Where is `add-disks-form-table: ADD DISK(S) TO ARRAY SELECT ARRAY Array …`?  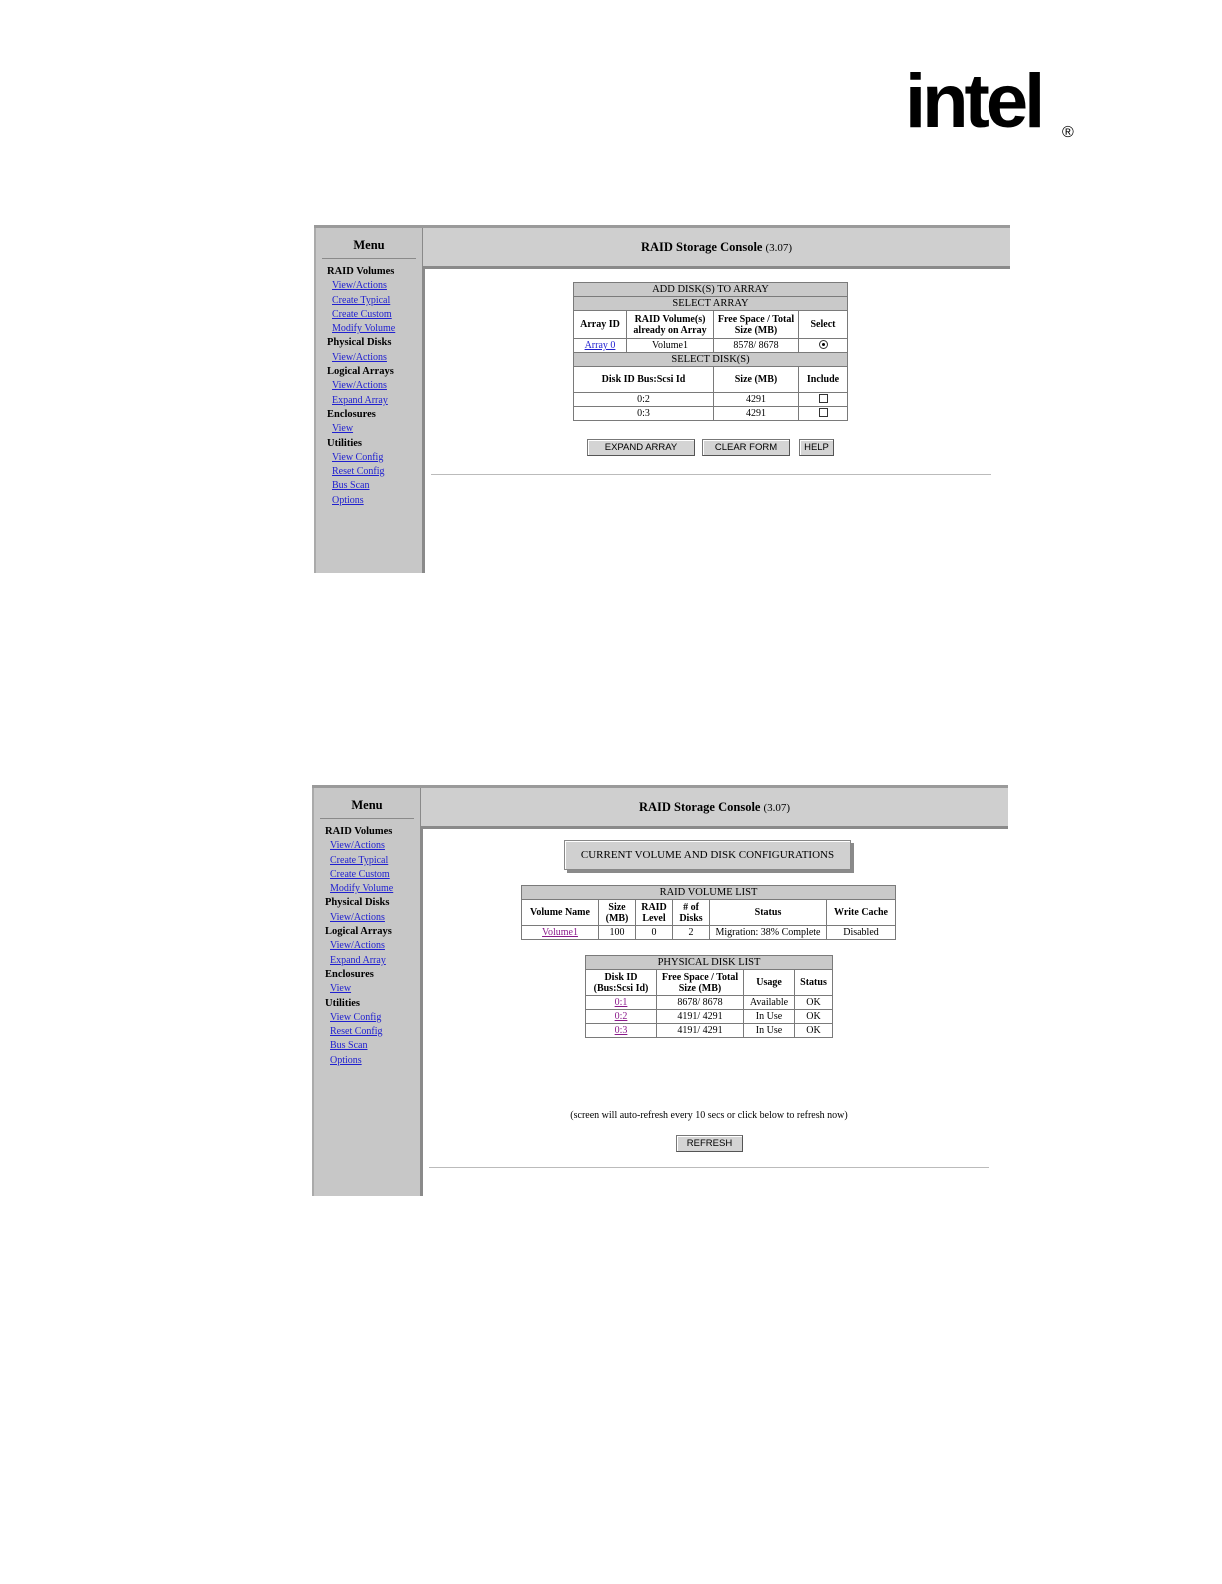 add-disks-form-table: ADD DISK(S) TO ARRAY SELECT ARRAY Array … is located at coordinates (710, 351).